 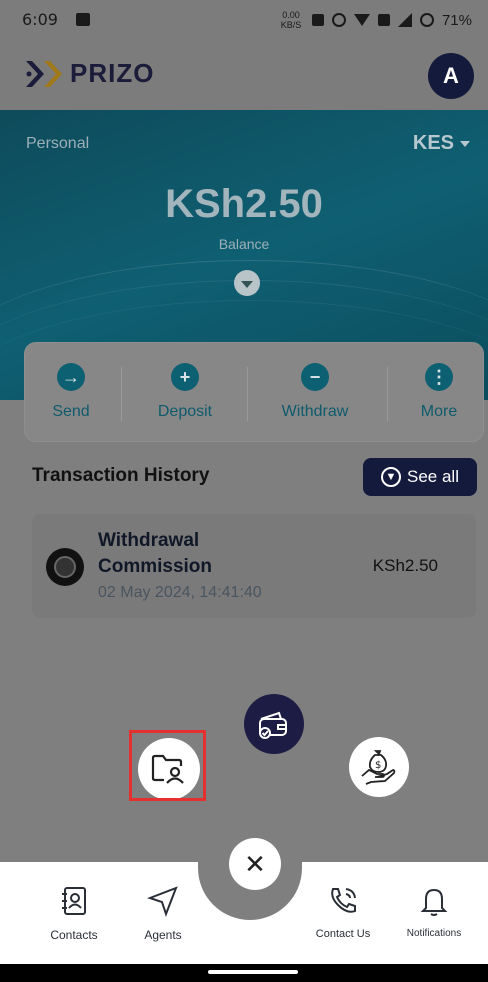 I want to click on see-all-button: ▼ See all, so click(x=420, y=477).